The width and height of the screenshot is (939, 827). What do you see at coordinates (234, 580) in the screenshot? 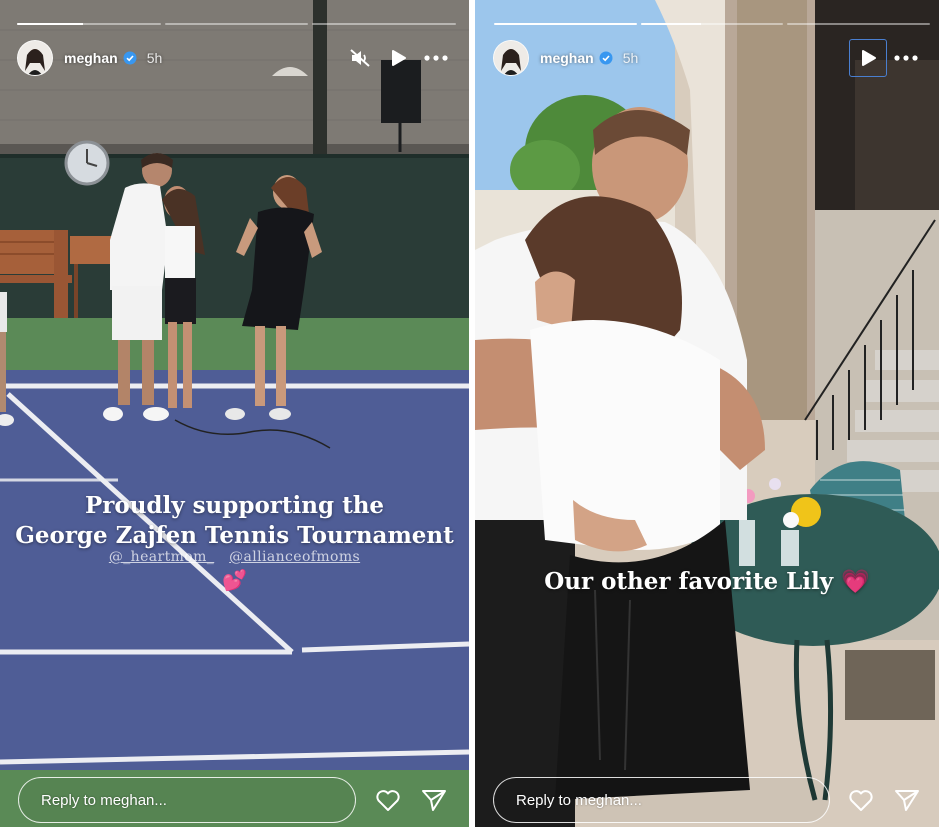
I see `emoji-sticker: 💕` at bounding box center [234, 580].